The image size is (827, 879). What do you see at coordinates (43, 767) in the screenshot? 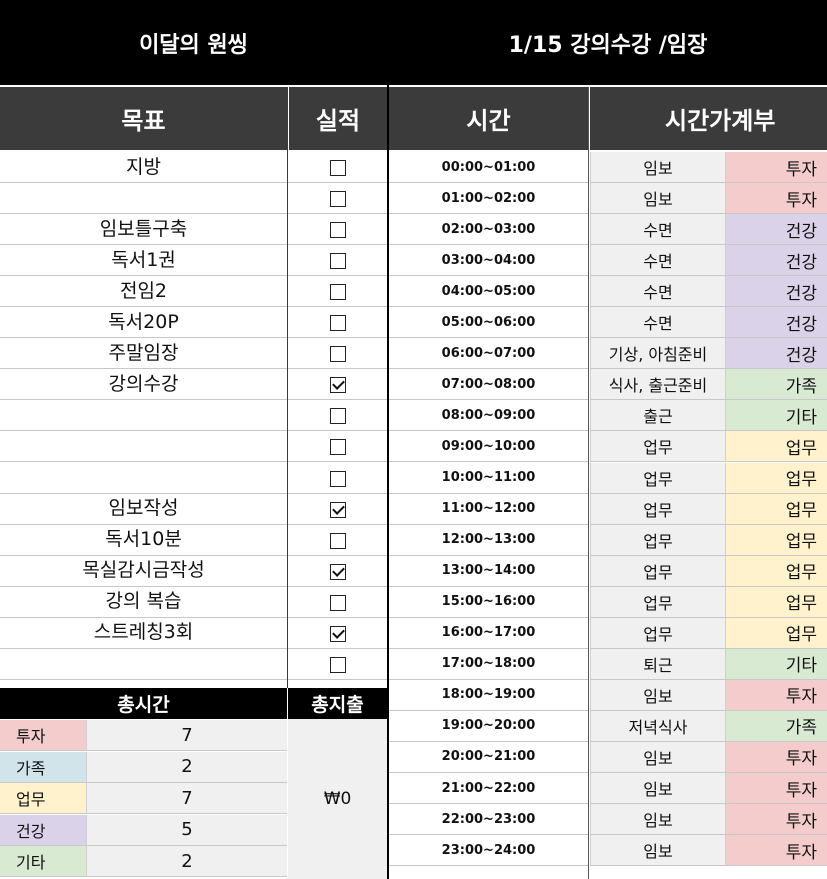
I see `summary-category: 가족` at bounding box center [43, 767].